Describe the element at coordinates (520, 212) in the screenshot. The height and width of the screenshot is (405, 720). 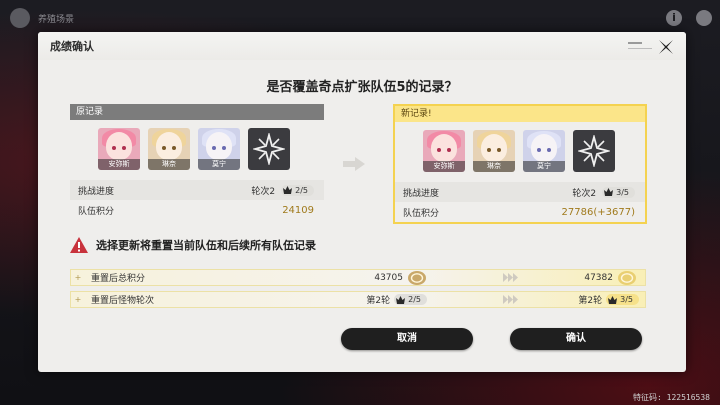
I see `new-score-row: 队伍积分 27786(+3677)` at that location.